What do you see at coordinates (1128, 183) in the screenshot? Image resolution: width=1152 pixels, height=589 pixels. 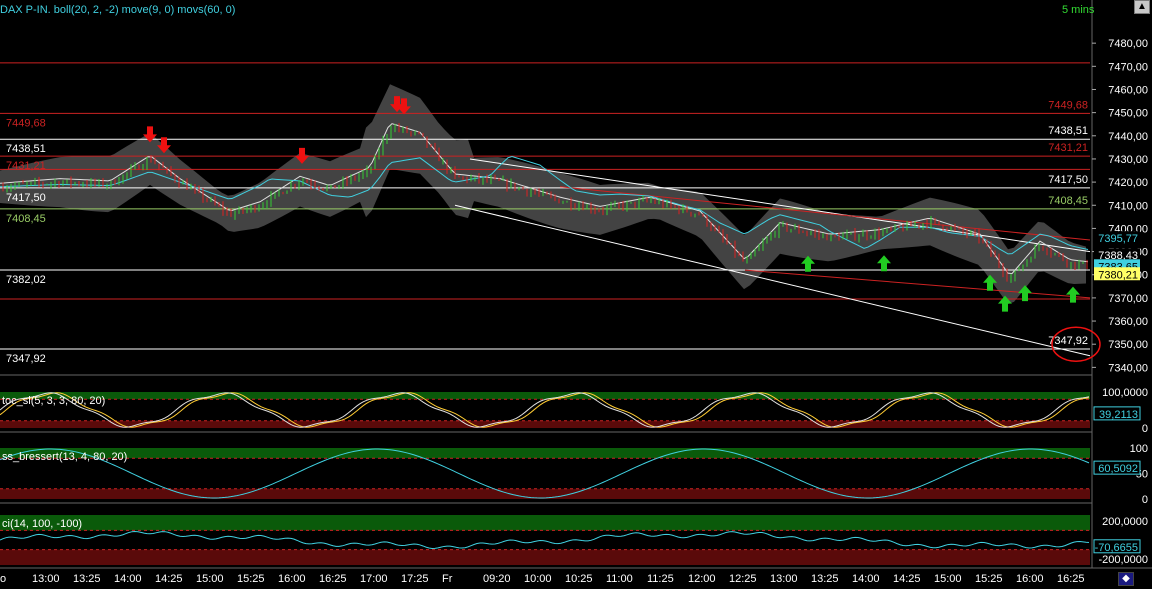 I see `y-tick-label: 7420,00` at bounding box center [1128, 183].